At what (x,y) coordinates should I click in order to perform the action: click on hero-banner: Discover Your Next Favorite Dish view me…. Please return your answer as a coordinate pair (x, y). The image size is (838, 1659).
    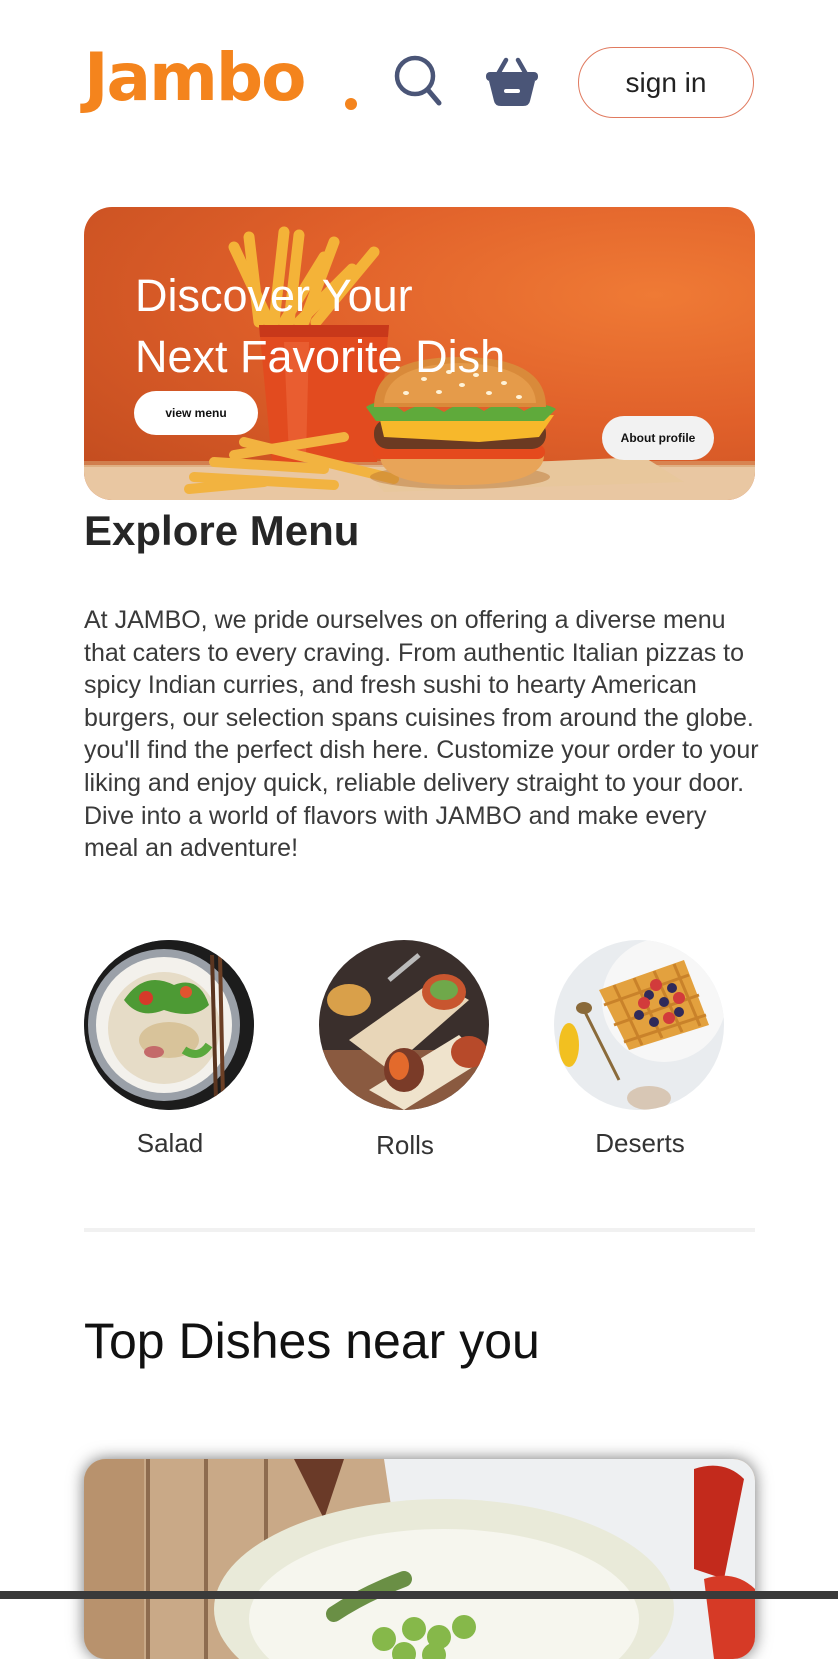
    Looking at the image, I should click on (419, 353).